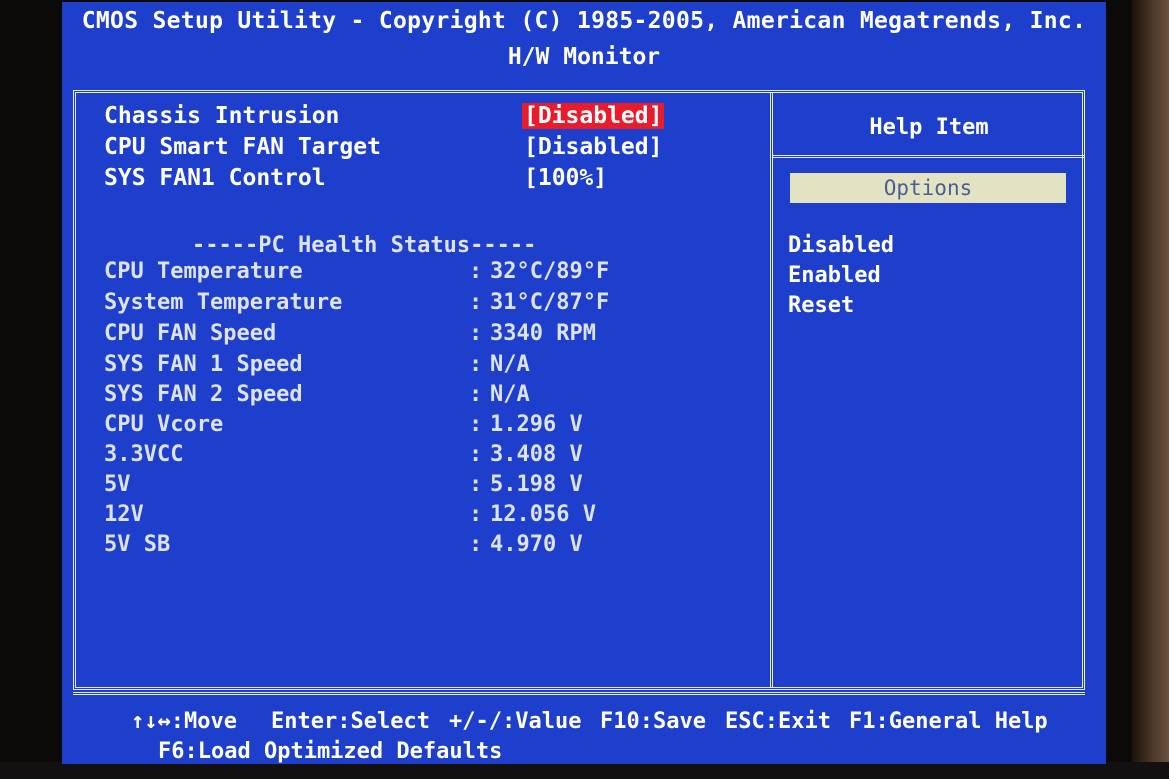  Describe the element at coordinates (164, 424) in the screenshot. I see `health-label: CPU Vcore` at that location.